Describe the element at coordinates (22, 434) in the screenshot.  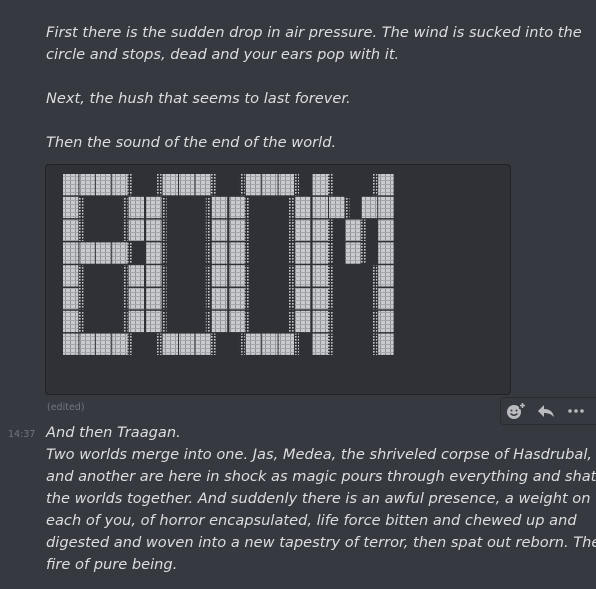
I see `message-timestamp: 14:37` at that location.